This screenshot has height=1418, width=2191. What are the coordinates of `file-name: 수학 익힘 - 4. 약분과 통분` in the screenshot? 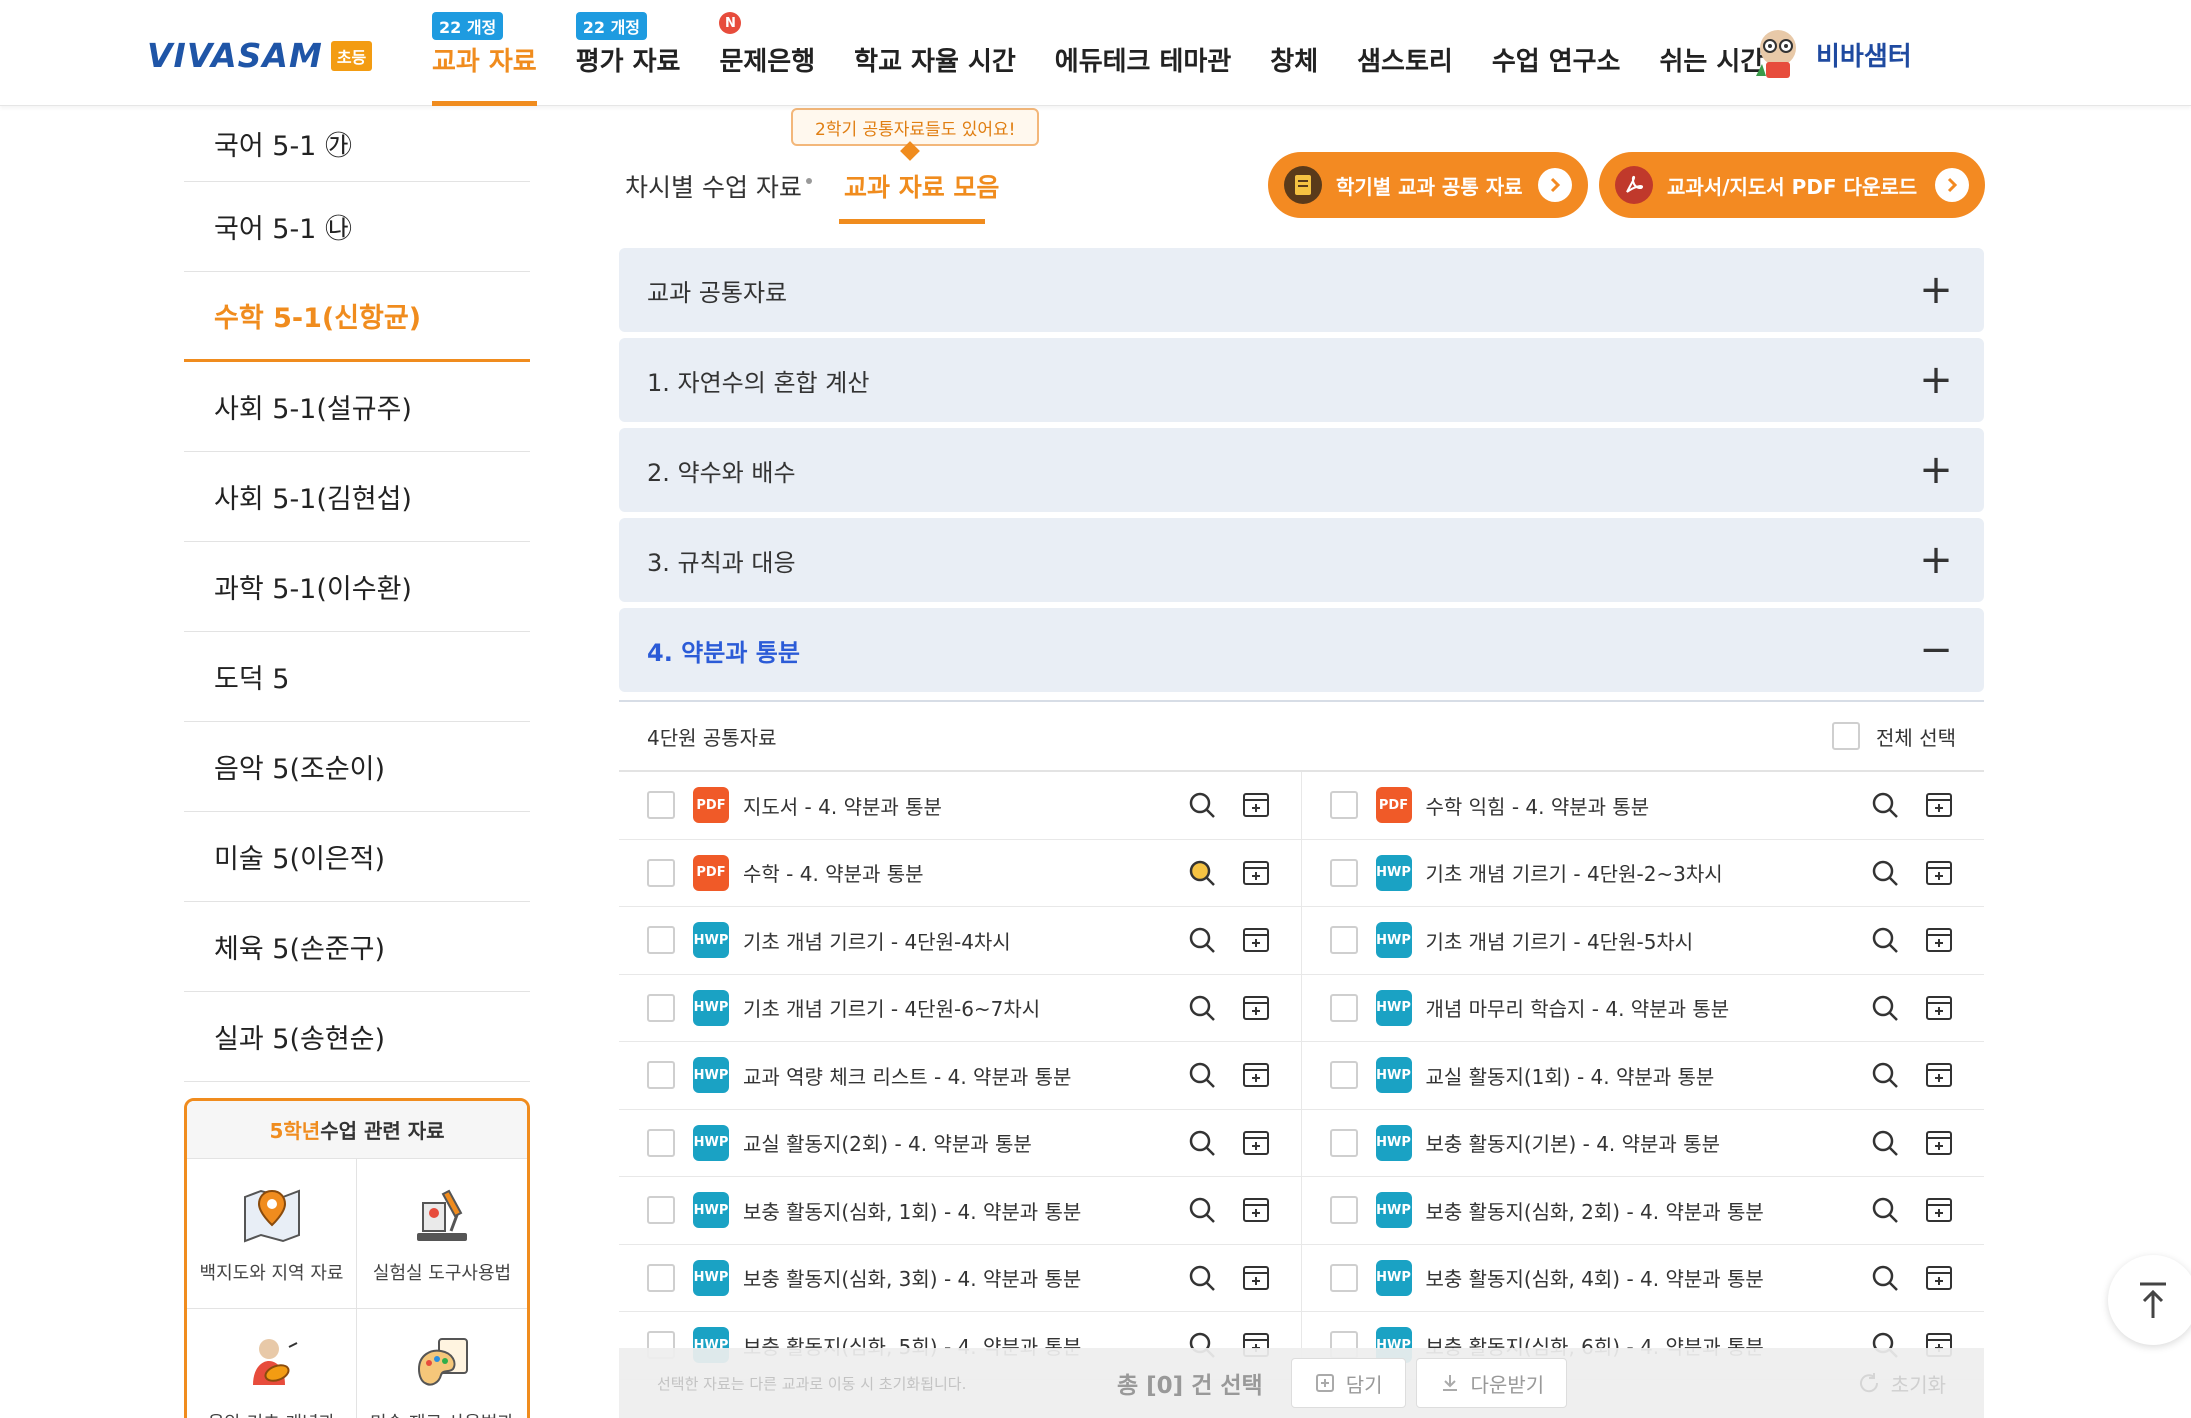 It's located at (1637, 805).